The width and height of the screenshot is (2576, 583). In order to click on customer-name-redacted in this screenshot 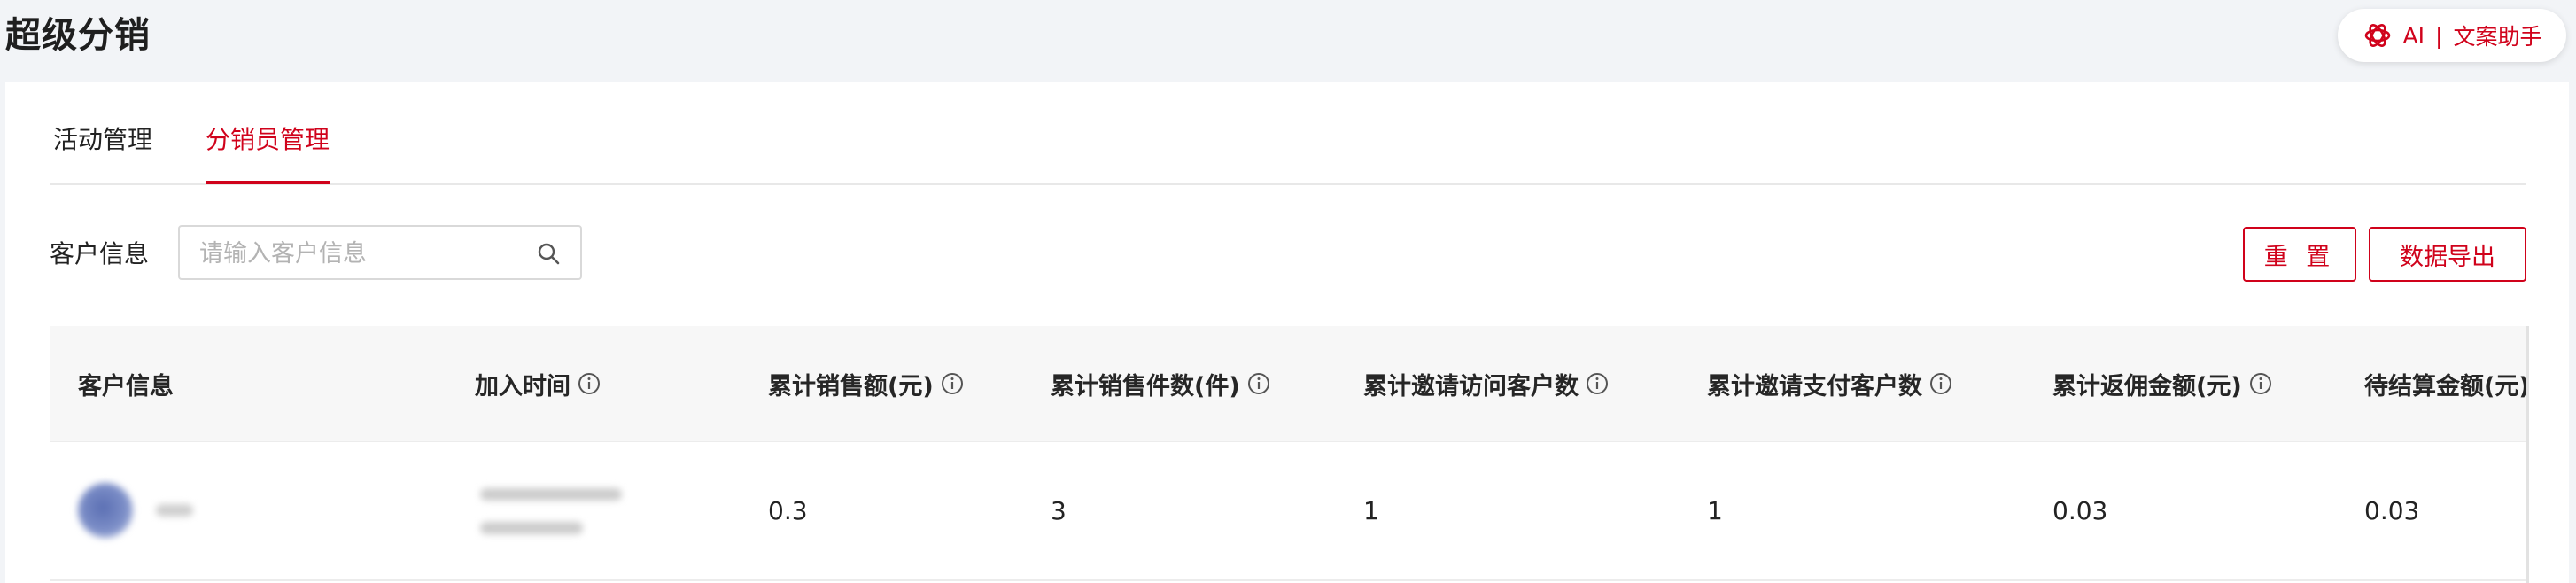, I will do `click(174, 510)`.